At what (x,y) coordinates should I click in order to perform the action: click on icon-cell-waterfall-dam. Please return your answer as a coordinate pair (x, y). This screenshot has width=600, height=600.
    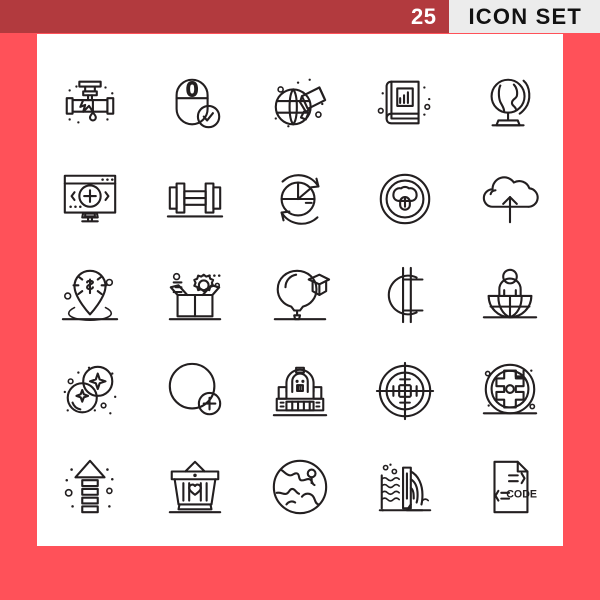
    Looking at the image, I should click on (405, 487).